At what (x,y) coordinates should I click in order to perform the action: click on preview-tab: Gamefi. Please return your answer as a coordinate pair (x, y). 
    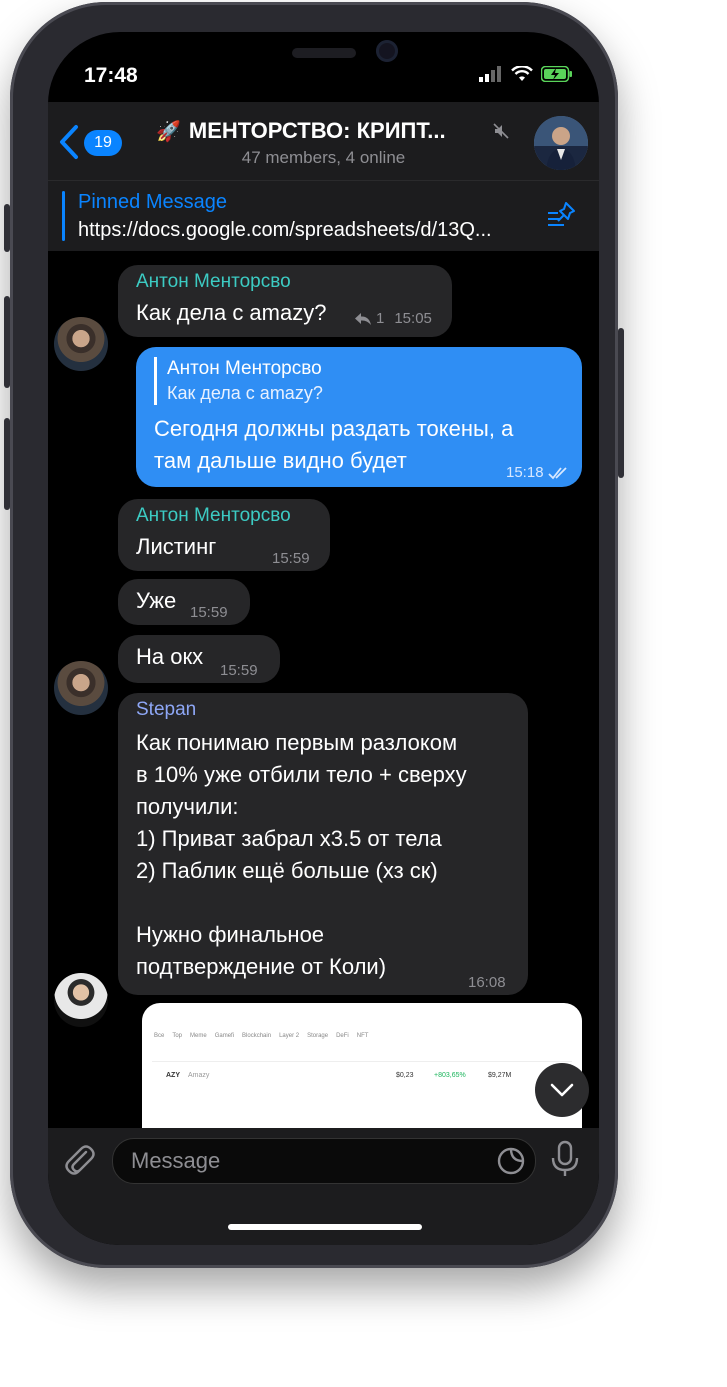
    Looking at the image, I should click on (224, 1036).